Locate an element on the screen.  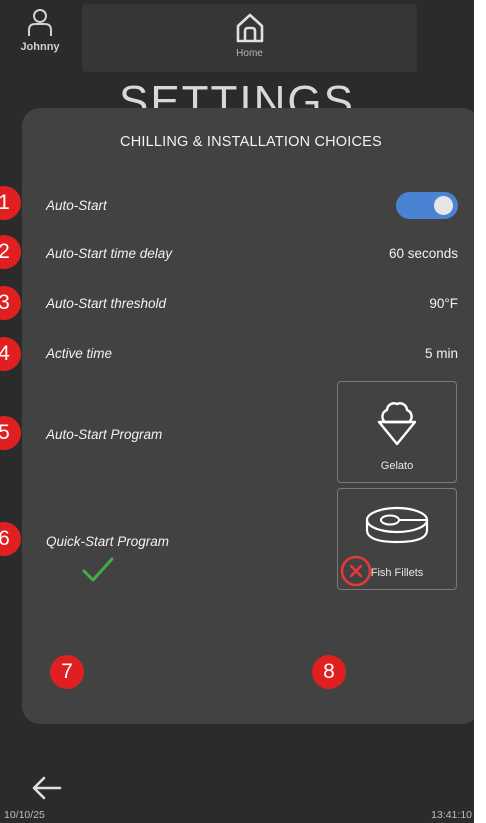
checkmark-icon is located at coordinates (98, 569).